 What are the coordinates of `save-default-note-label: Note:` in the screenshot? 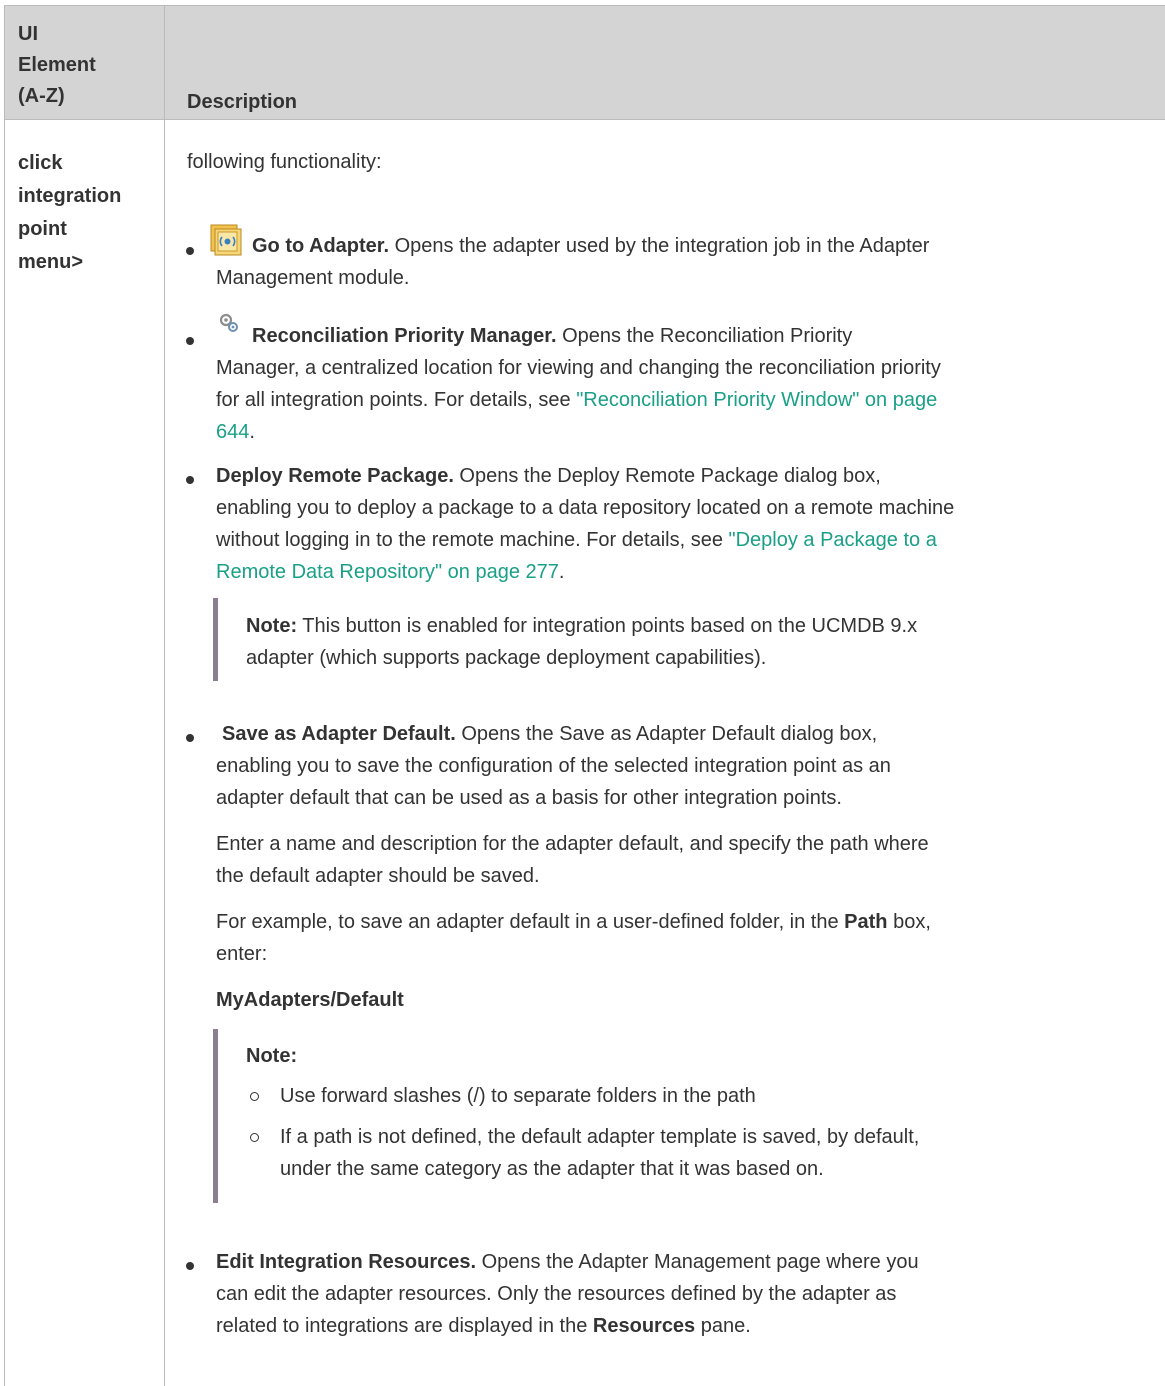 It's located at (693, 1056).